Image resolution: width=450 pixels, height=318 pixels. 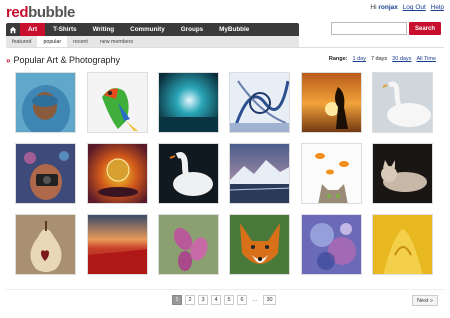 I want to click on user-bar: Hi ronjax Log Out Help, so click(x=407, y=7).